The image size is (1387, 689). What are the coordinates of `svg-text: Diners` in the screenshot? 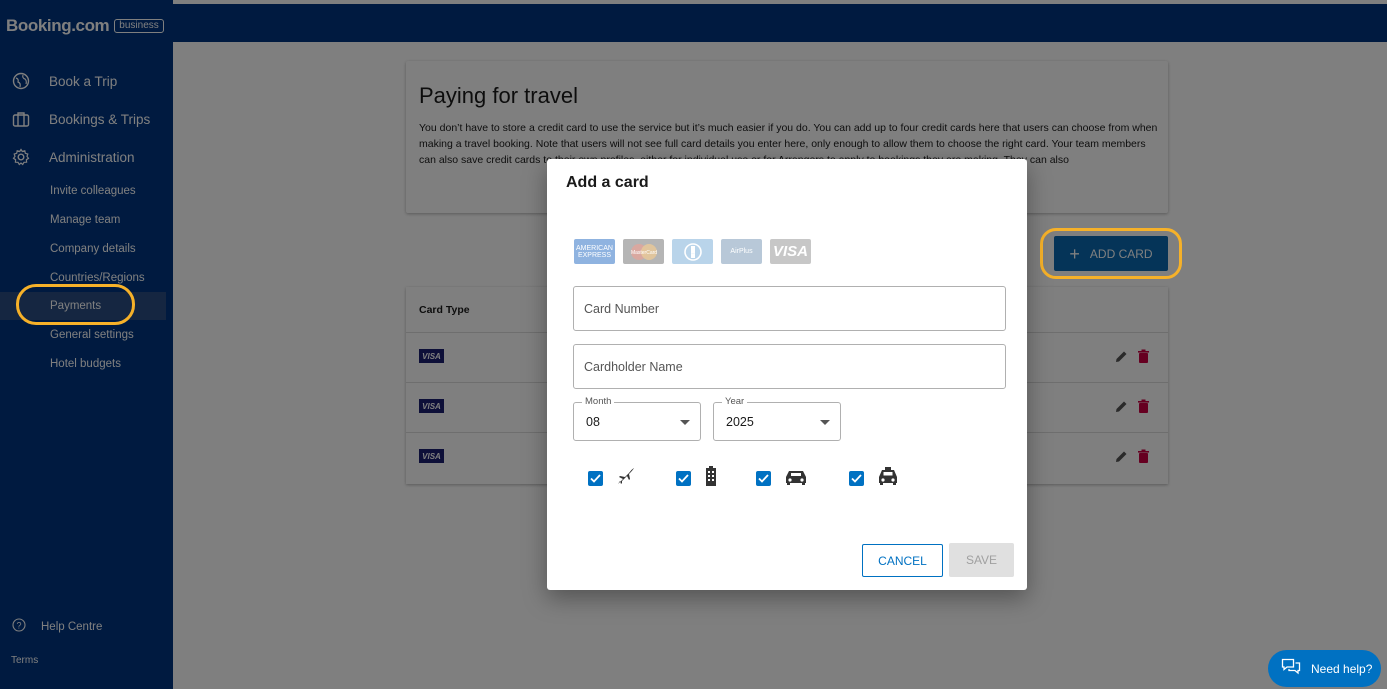 It's located at (692, 254).